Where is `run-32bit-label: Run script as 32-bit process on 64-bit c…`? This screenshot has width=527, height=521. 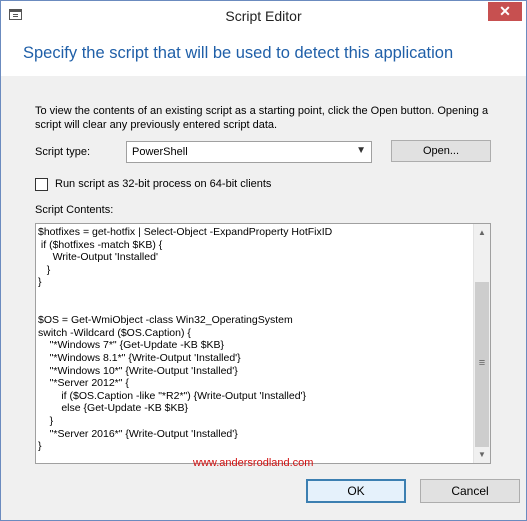
run-32bit-label: Run script as 32-bit process on 64-bit c… is located at coordinates (163, 184).